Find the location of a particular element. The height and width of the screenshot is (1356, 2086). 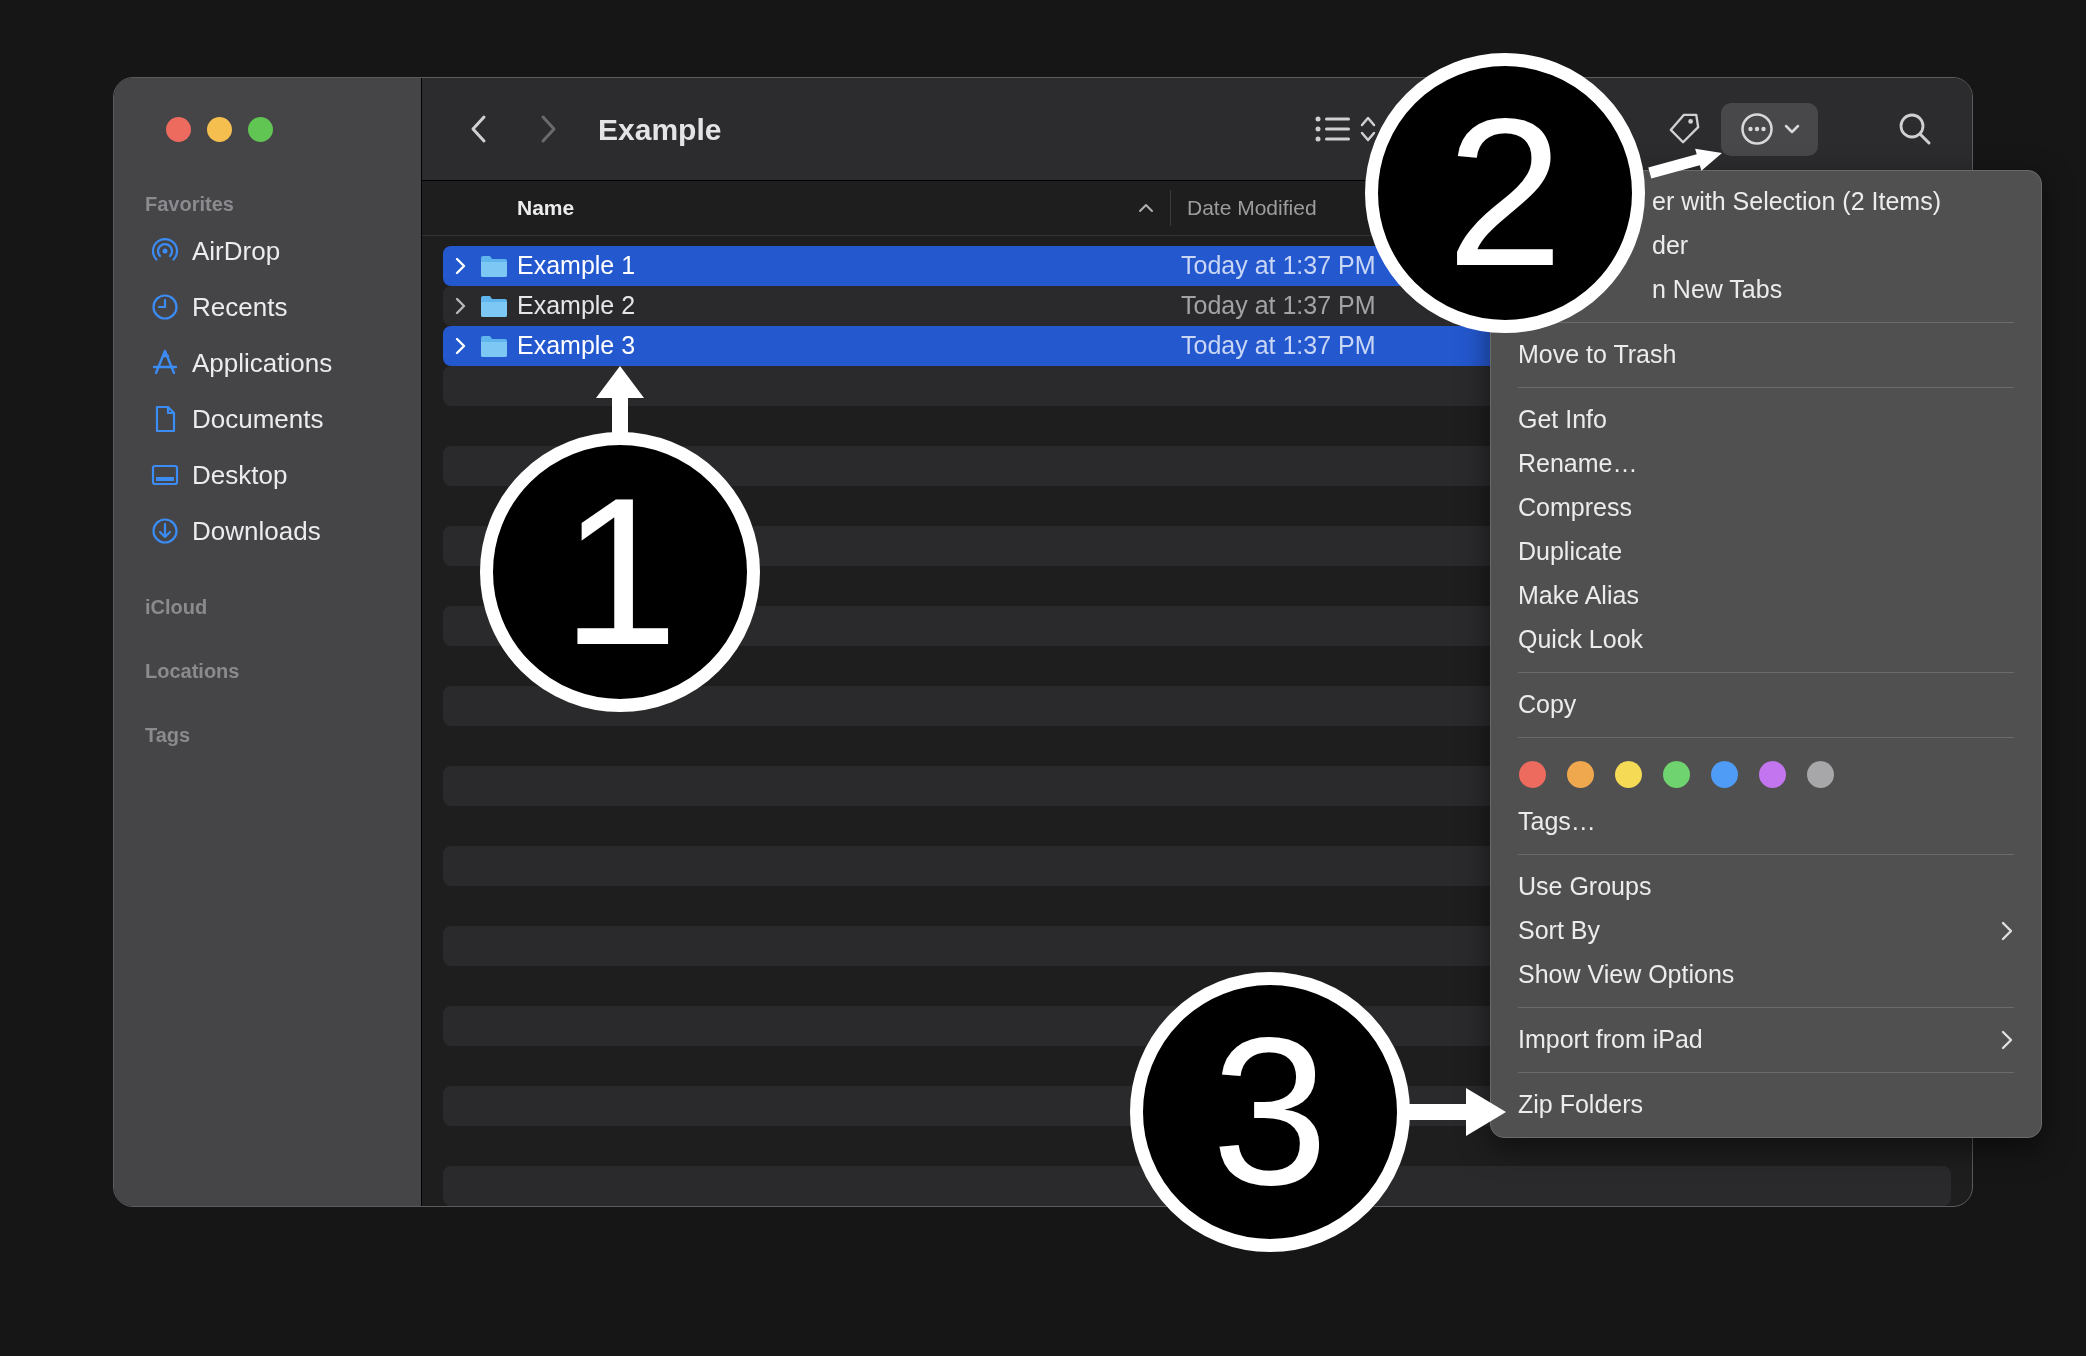

menu-item: er with Selection (2 Items) is located at coordinates (1839, 202).